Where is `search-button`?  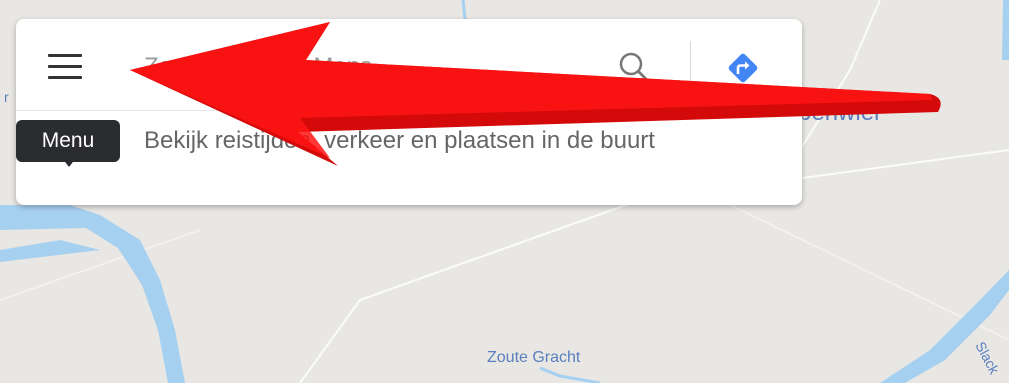
search-button is located at coordinates (635, 68).